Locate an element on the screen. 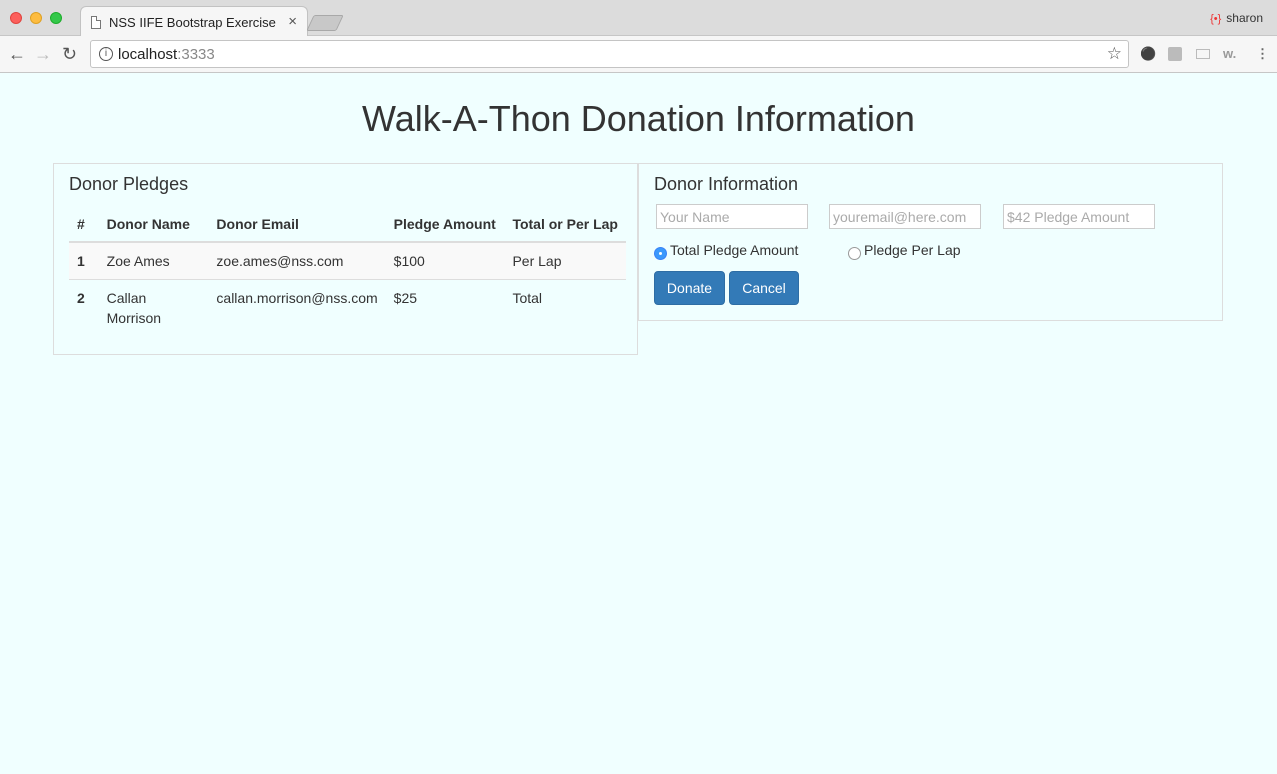  cancel-button: Cancel is located at coordinates (764, 288).